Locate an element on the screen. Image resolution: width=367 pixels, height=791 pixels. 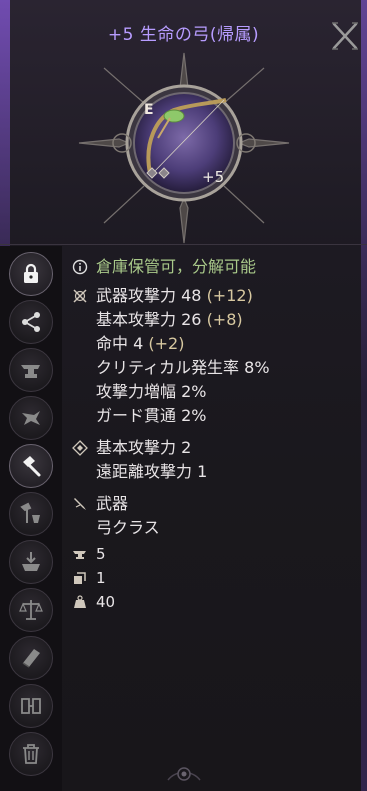
right-glow-border is located at coordinates (364, 395).